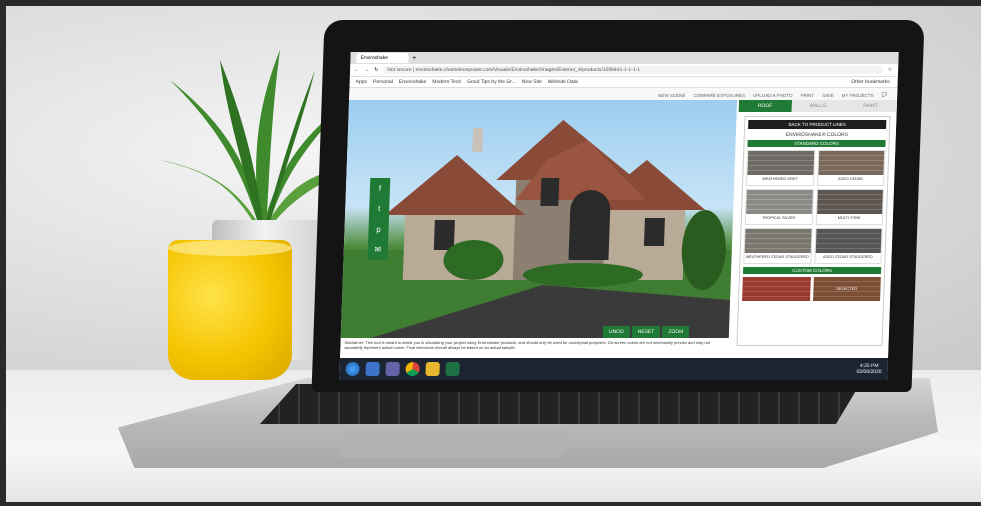 The width and height of the screenshot is (981, 506). What do you see at coordinates (780, 179) in the screenshot?
I see `swatch-label: WEATHERED GREY` at bounding box center [780, 179].